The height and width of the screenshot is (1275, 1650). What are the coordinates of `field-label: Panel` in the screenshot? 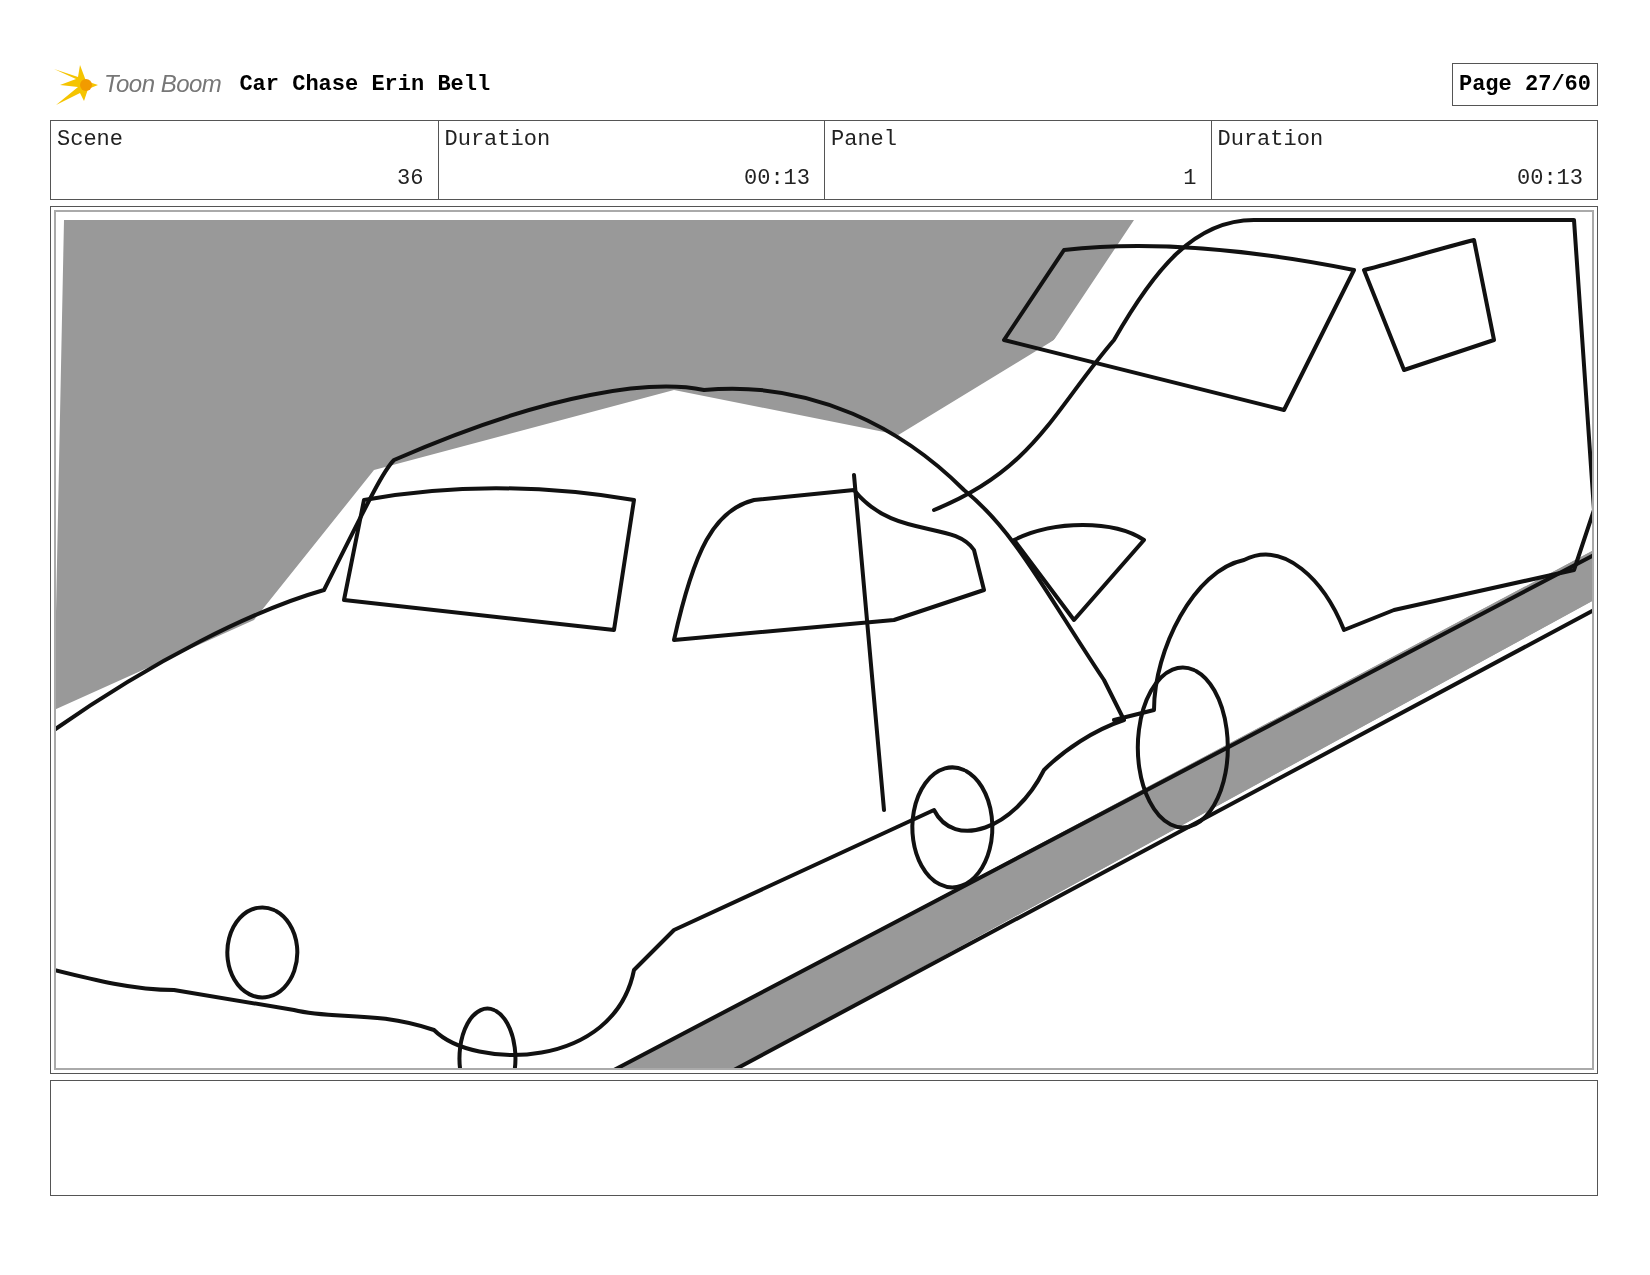 It's located at (864, 139).